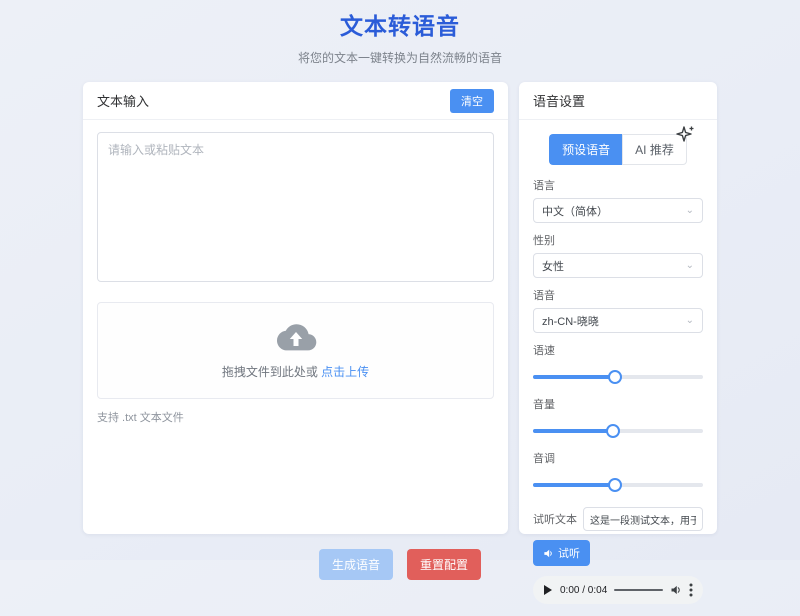 The height and width of the screenshot is (616, 800). Describe the element at coordinates (400, 26) in the screenshot. I see `page-title: 文本转语音` at that location.